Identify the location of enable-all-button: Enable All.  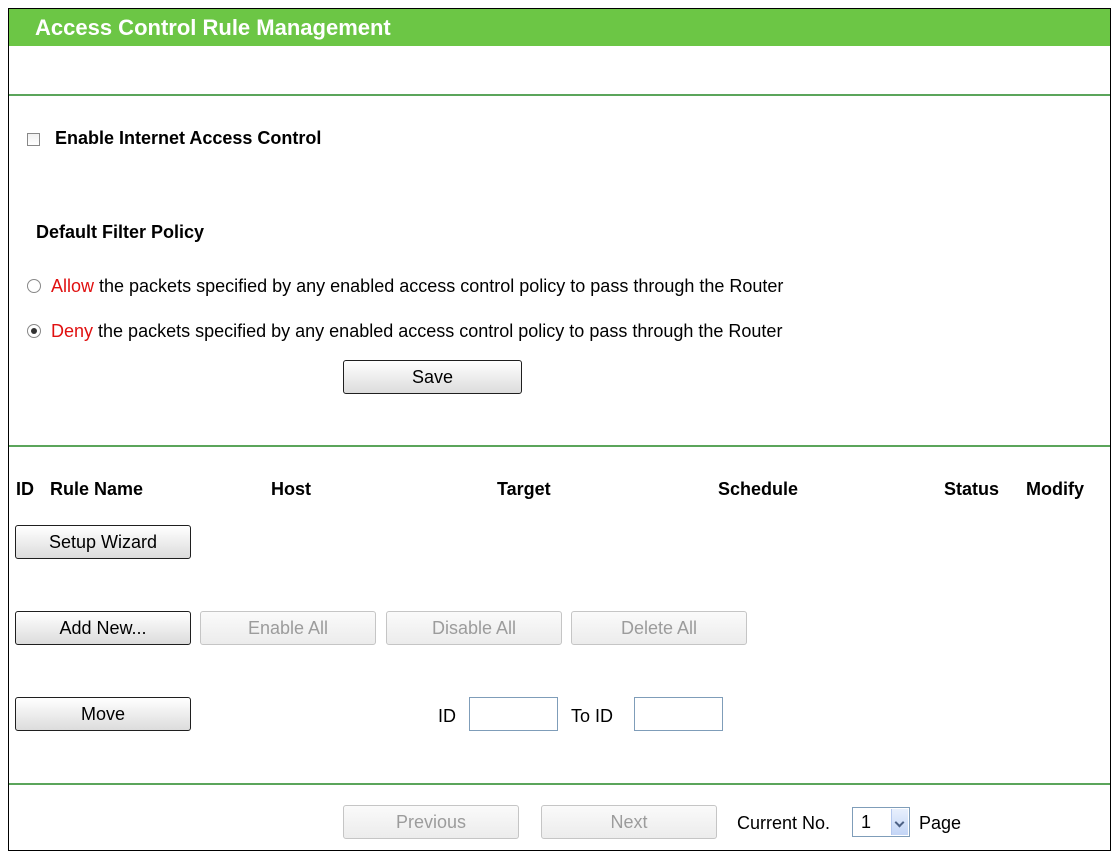
(288, 628).